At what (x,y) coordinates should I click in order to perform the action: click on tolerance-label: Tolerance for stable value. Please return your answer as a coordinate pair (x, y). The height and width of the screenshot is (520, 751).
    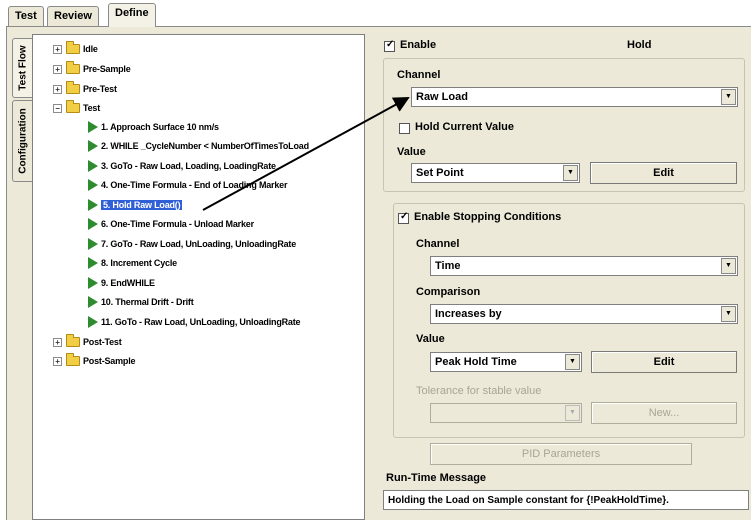
    Looking at the image, I should click on (479, 391).